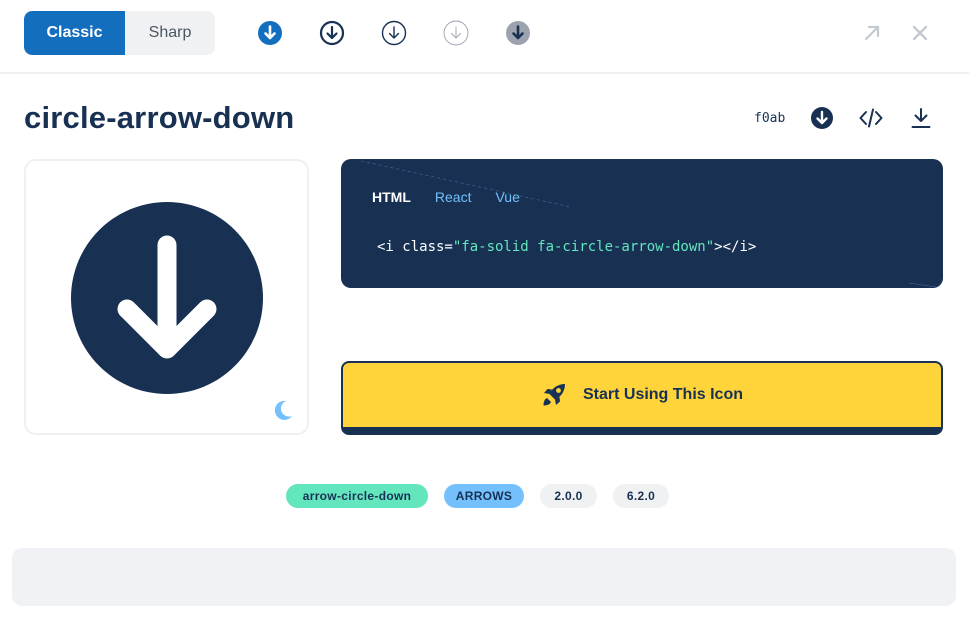 The height and width of the screenshot is (617, 969). What do you see at coordinates (568, 496) in the screenshot?
I see `version-added-tag: 2.0.0` at bounding box center [568, 496].